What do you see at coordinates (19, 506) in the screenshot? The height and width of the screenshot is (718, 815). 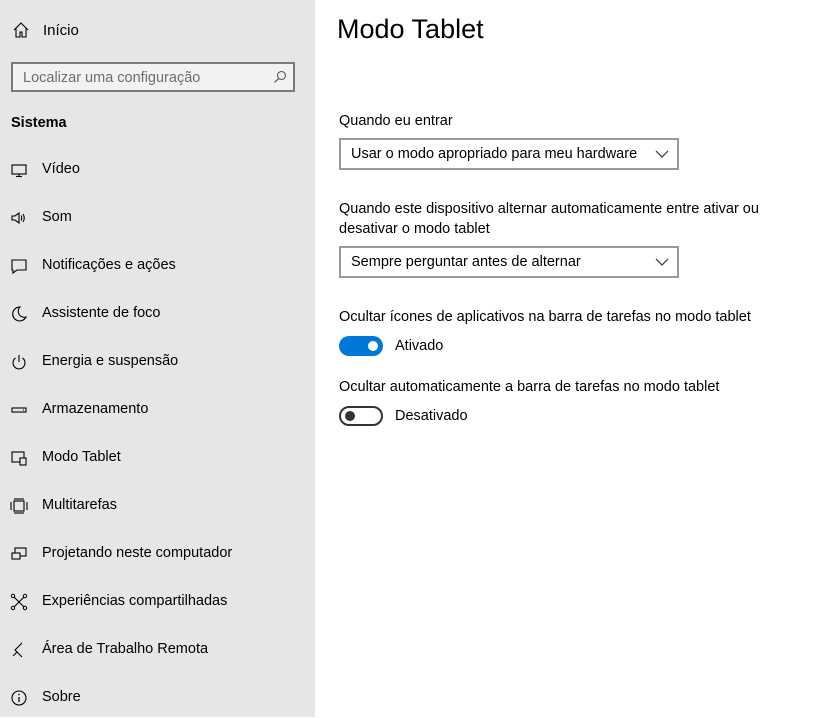 I see `multitasking-icon` at bounding box center [19, 506].